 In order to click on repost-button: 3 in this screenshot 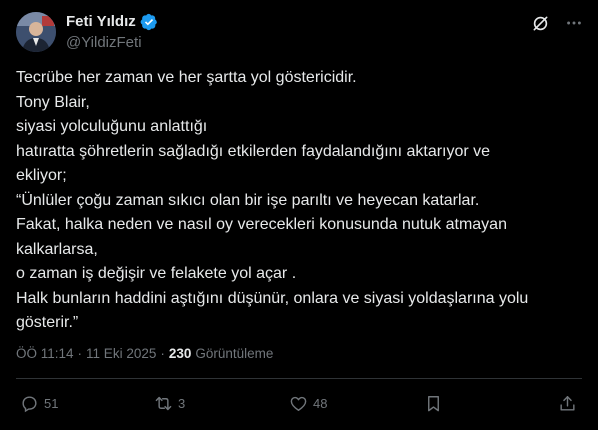, I will do `click(169, 403)`.